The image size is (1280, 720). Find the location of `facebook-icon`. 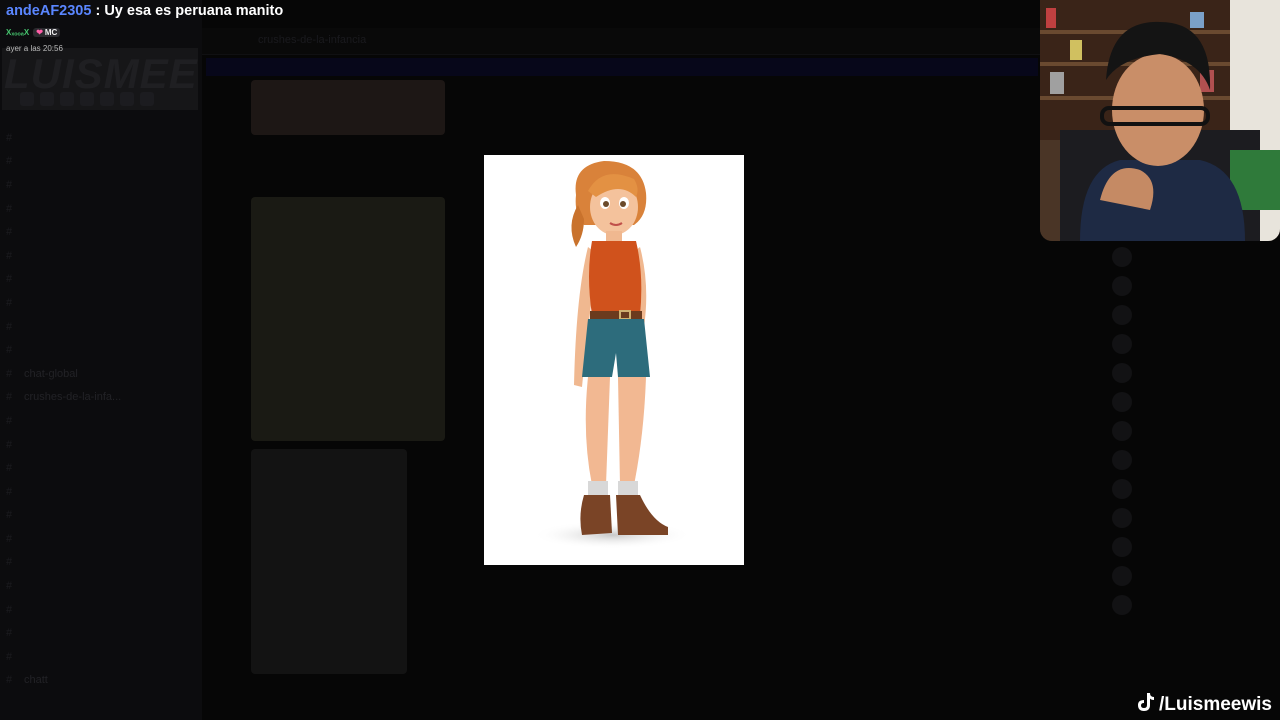

facebook-icon is located at coordinates (107, 99).